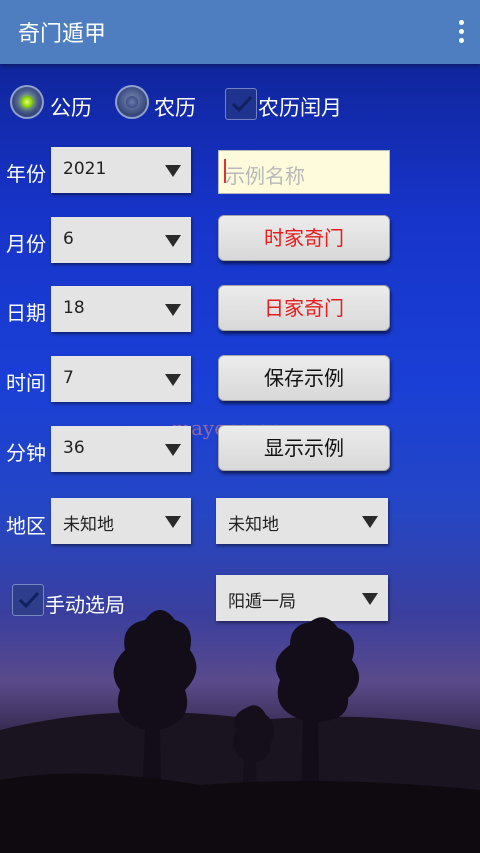  I want to click on sub-region-value: 未知地, so click(253, 525).